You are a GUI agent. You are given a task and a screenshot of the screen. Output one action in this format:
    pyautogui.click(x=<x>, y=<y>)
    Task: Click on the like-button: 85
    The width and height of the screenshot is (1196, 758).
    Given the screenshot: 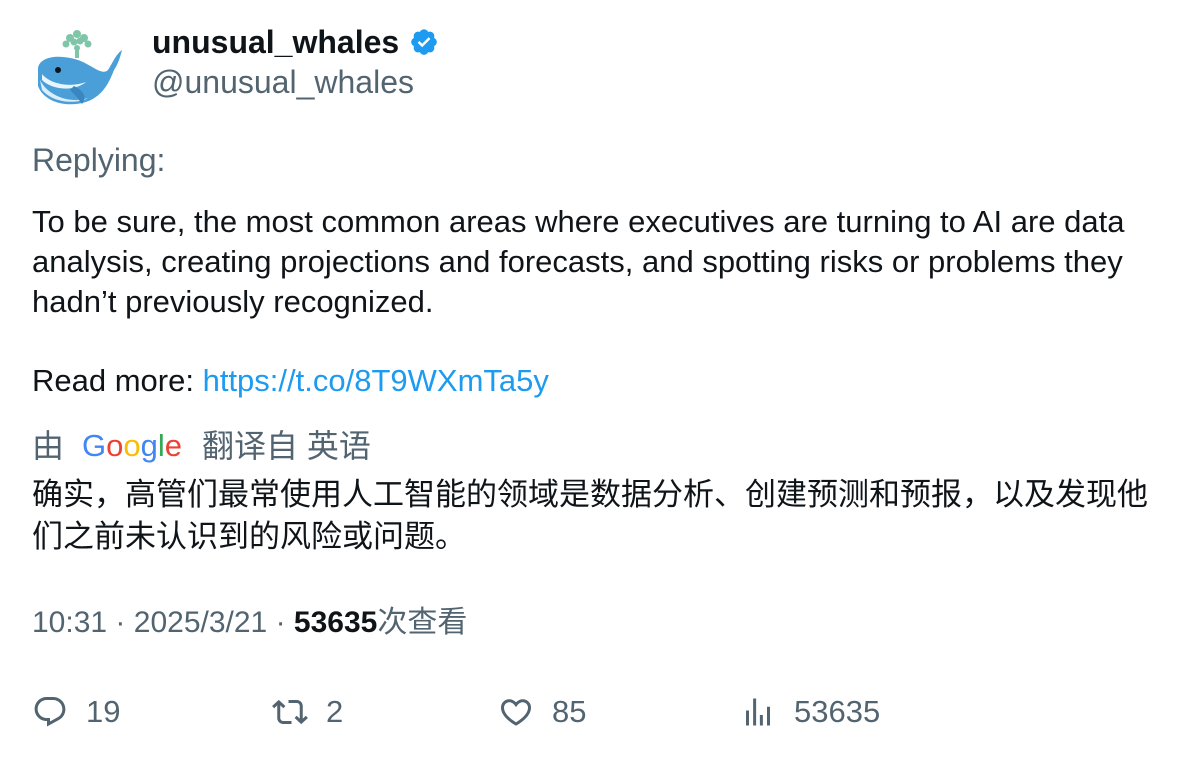 What is the action you would take?
    pyautogui.click(x=542, y=712)
    